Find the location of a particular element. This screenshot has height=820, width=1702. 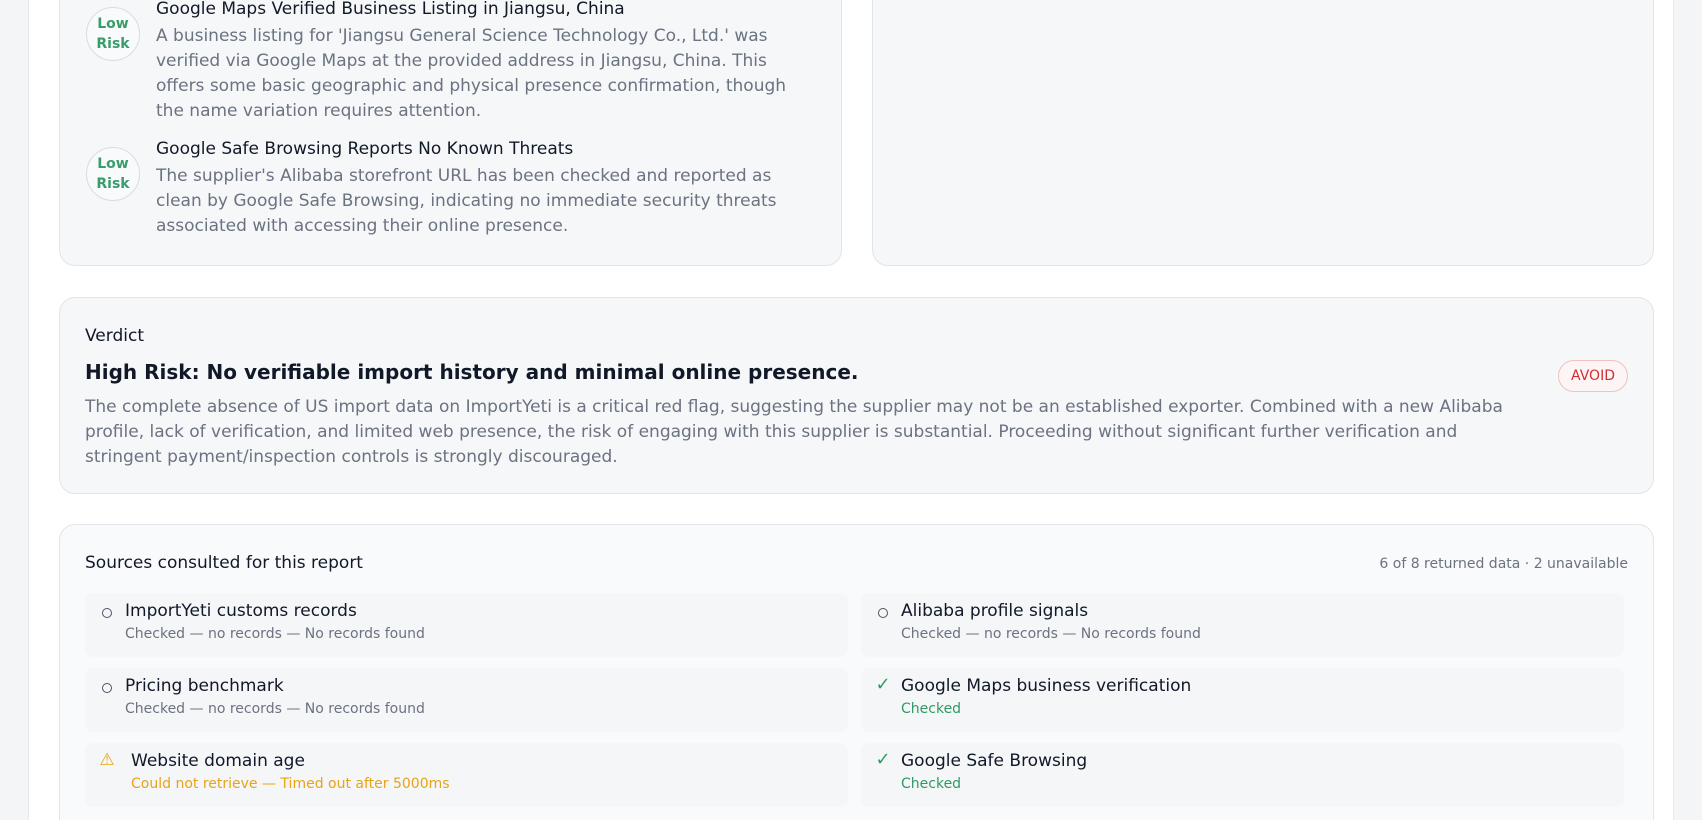

source-name: ImportYeti customs records is located at coordinates (241, 611).